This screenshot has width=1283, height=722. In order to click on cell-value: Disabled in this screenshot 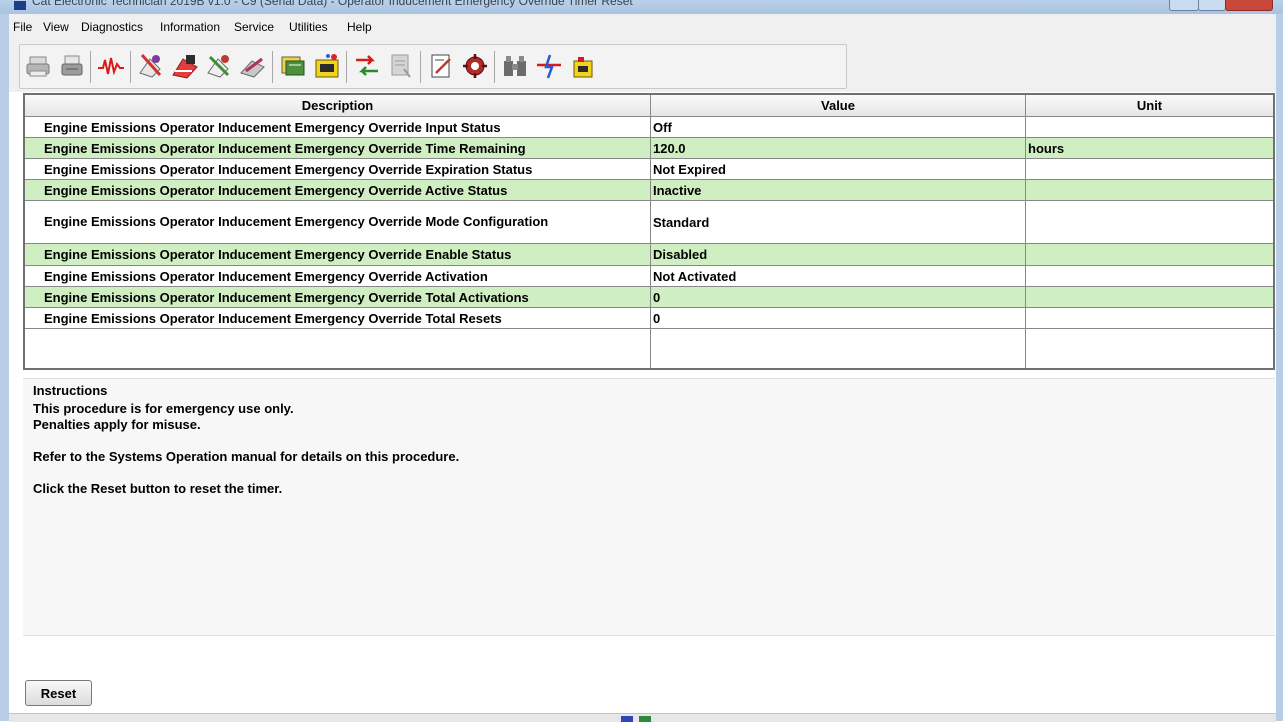, I will do `click(838, 254)`.